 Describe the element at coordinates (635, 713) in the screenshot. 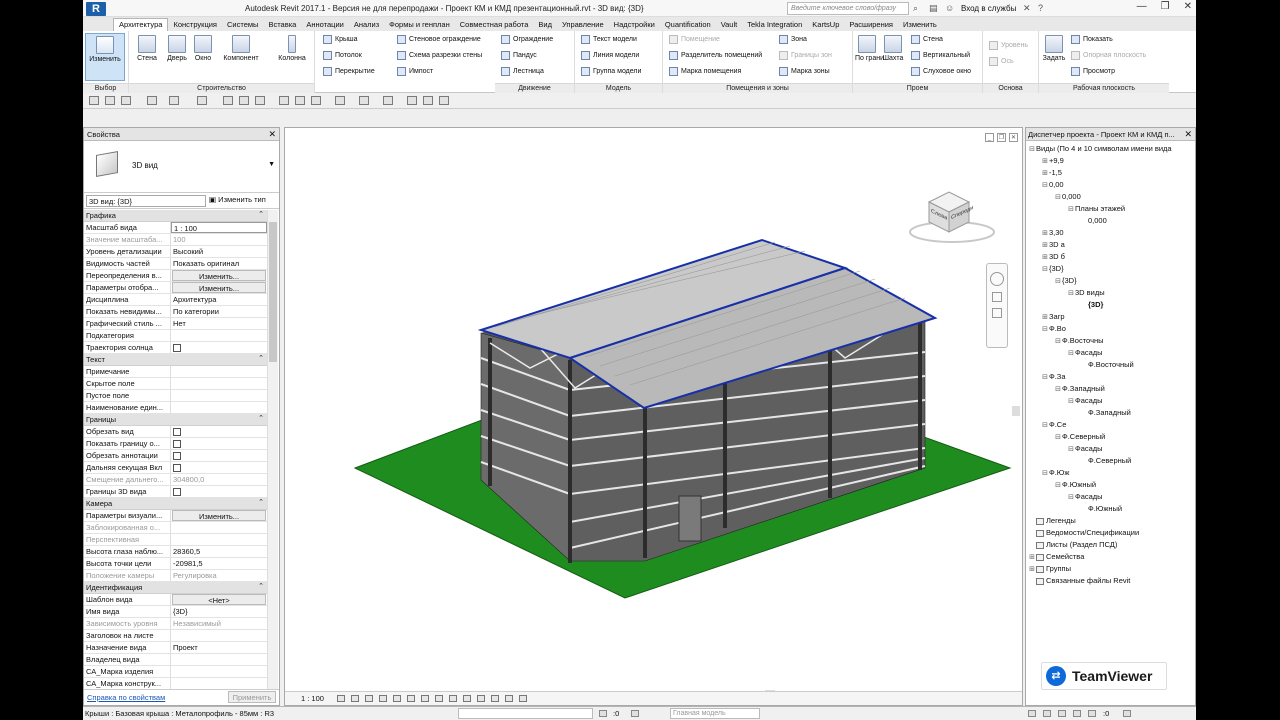

I see `design-options-icon` at that location.